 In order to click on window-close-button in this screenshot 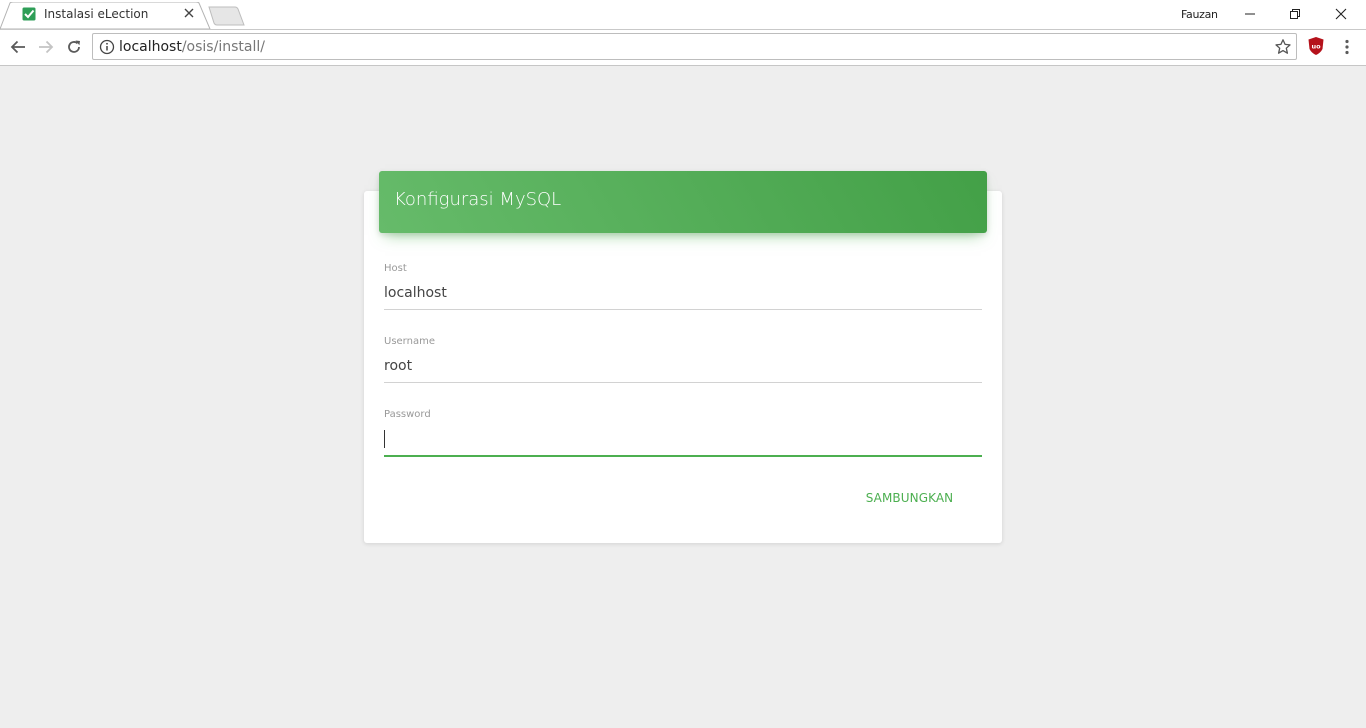, I will do `click(1340, 14)`.